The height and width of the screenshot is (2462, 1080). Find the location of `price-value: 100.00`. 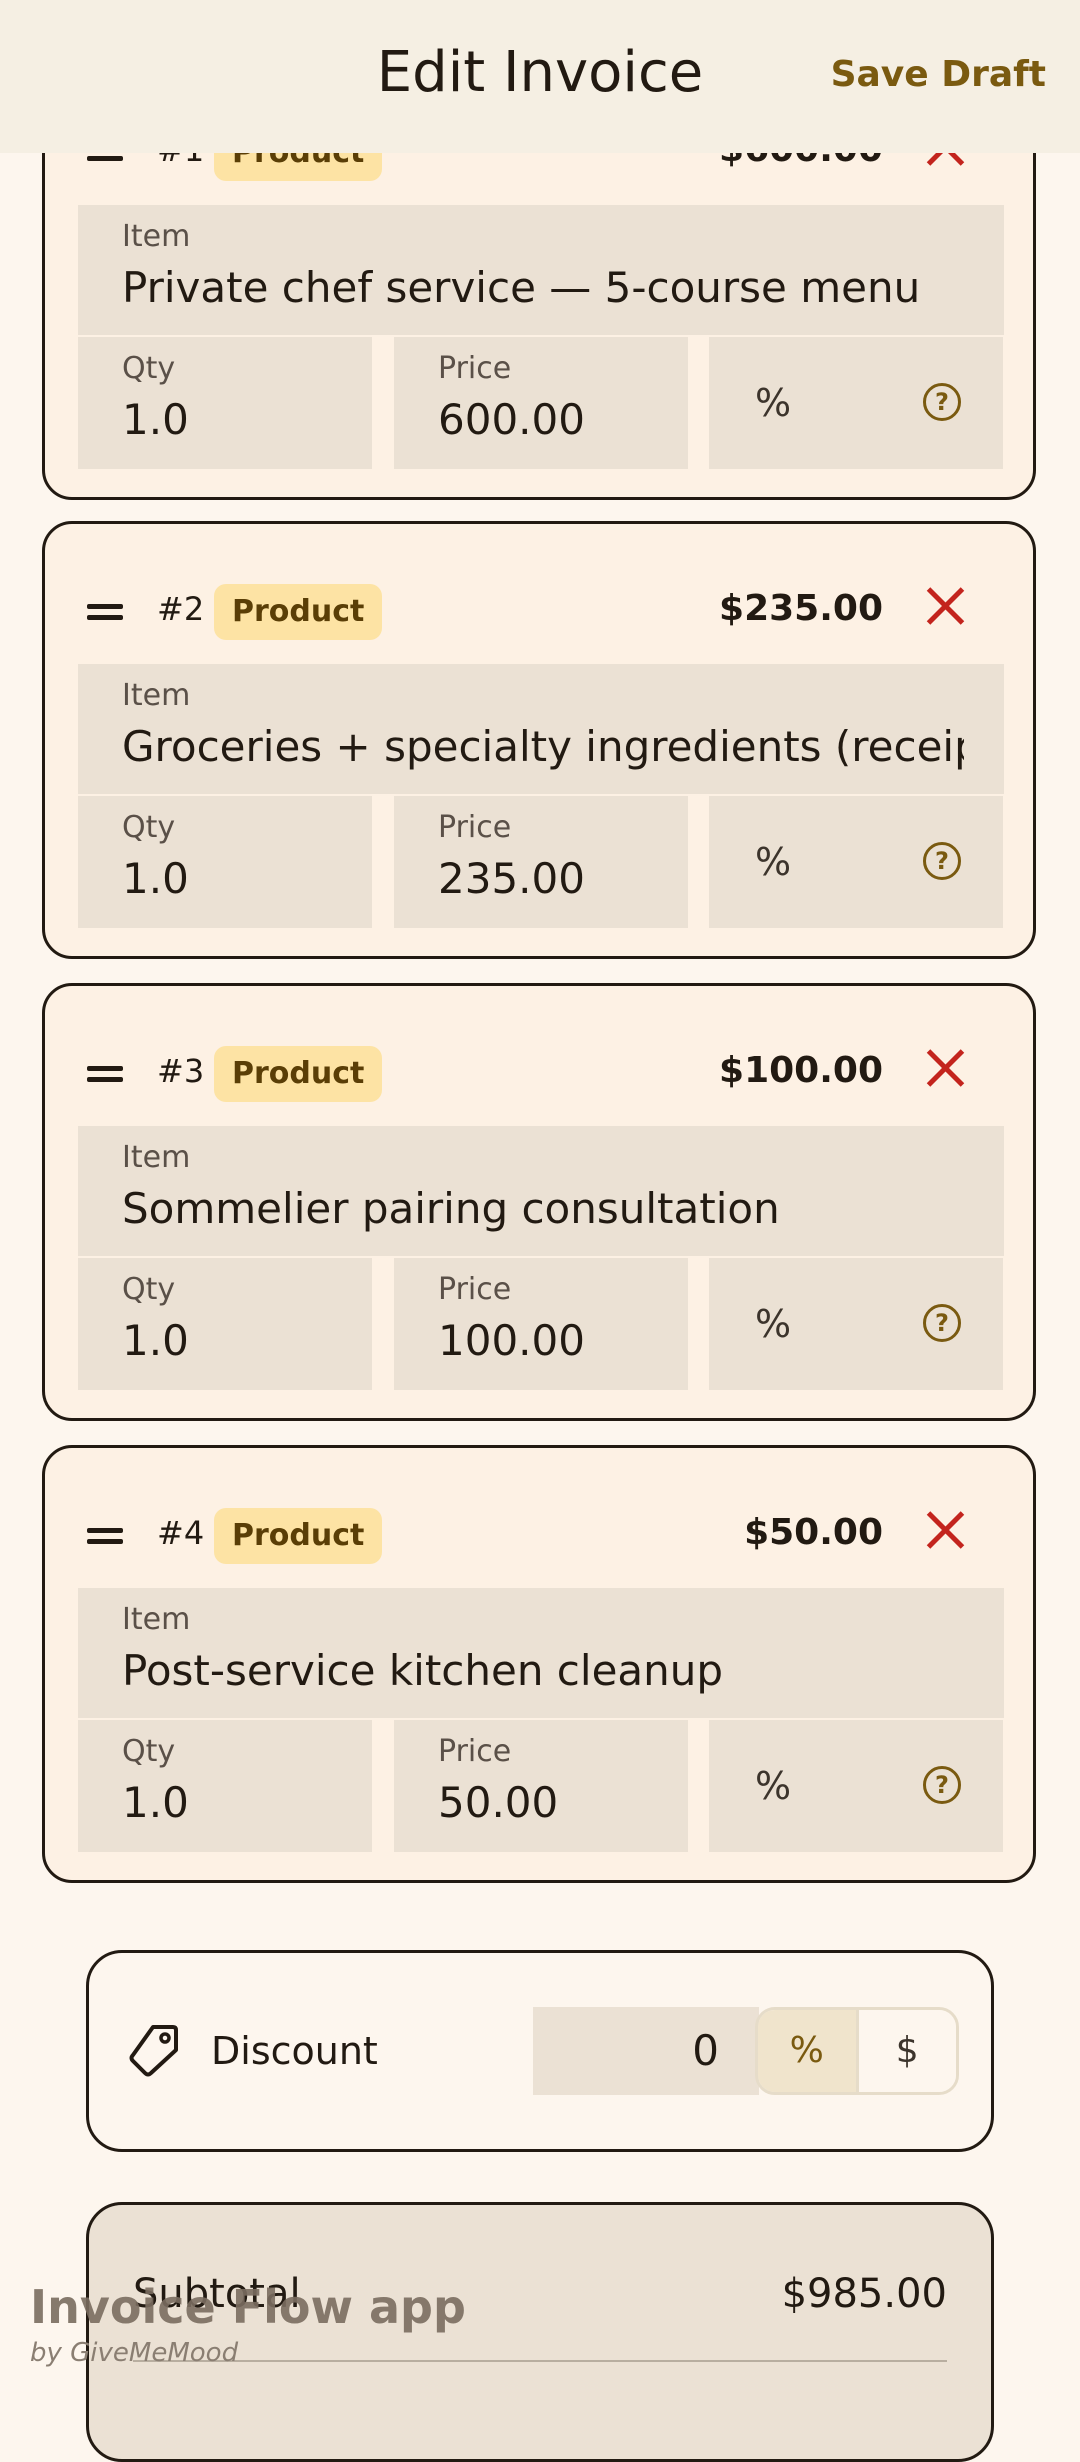

price-value: 100.00 is located at coordinates (511, 1340).